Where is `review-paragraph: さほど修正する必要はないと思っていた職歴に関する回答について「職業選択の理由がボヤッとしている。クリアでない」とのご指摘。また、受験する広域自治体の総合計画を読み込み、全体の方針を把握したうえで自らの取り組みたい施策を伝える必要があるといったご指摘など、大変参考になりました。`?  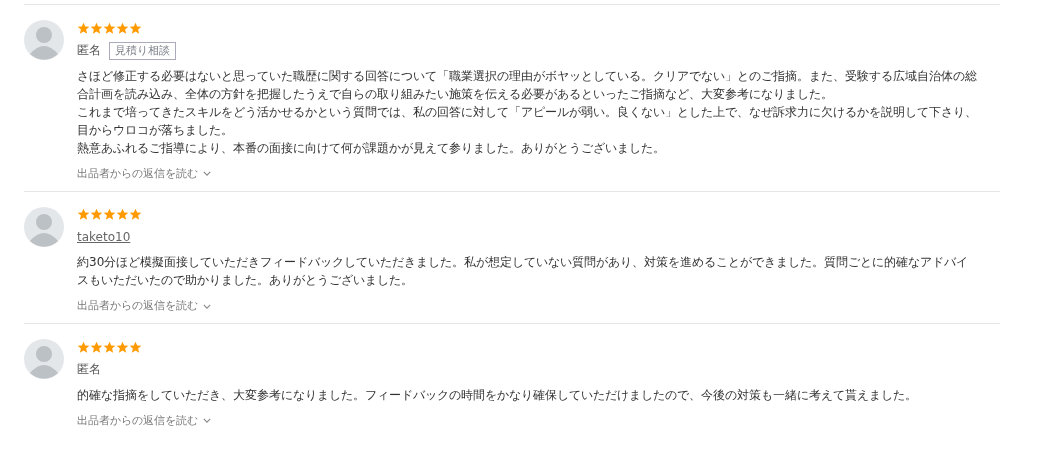 review-paragraph: さほど修正する必要はないと思っていた職歴に関する回答について「職業選択の理由がボヤッとしている。クリアでない」とのご指摘。また、受験する広域自治体の総合計画を読み込み、全体の方針を把握したうえで自らの取り組みたい施策を伝える必要があるといったご指摘など、大変参考になりました。 is located at coordinates (527, 85).